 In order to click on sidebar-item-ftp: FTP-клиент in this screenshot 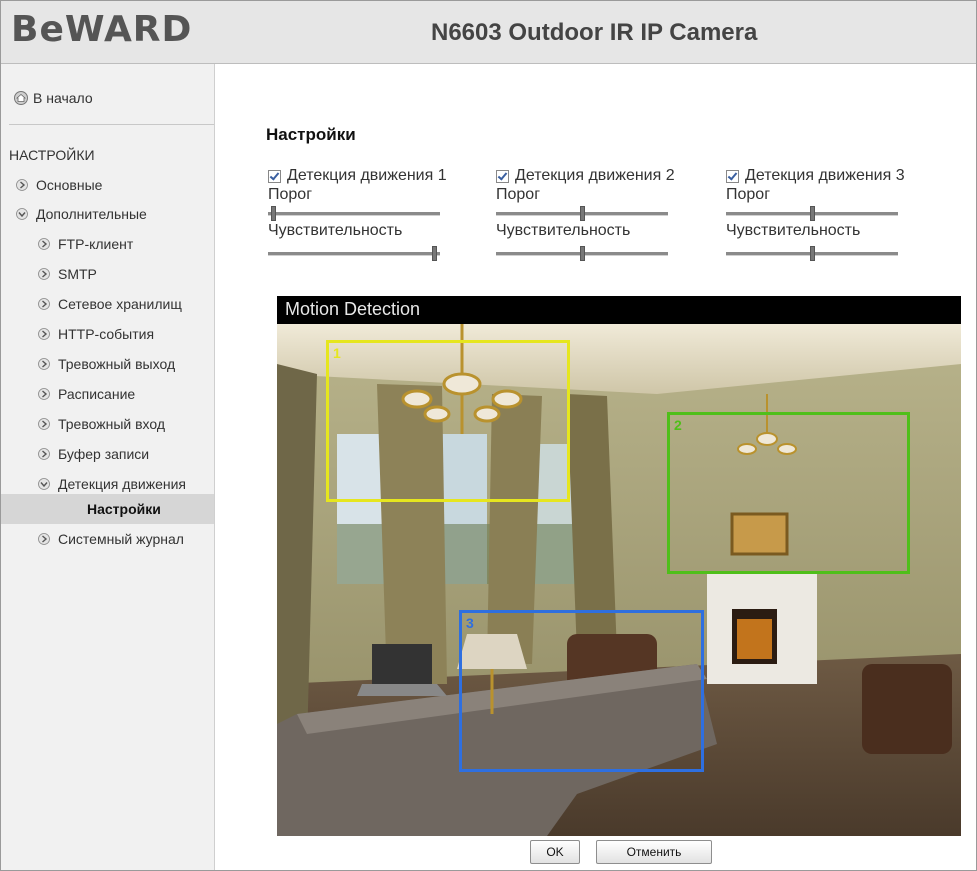, I will do `click(85, 244)`.